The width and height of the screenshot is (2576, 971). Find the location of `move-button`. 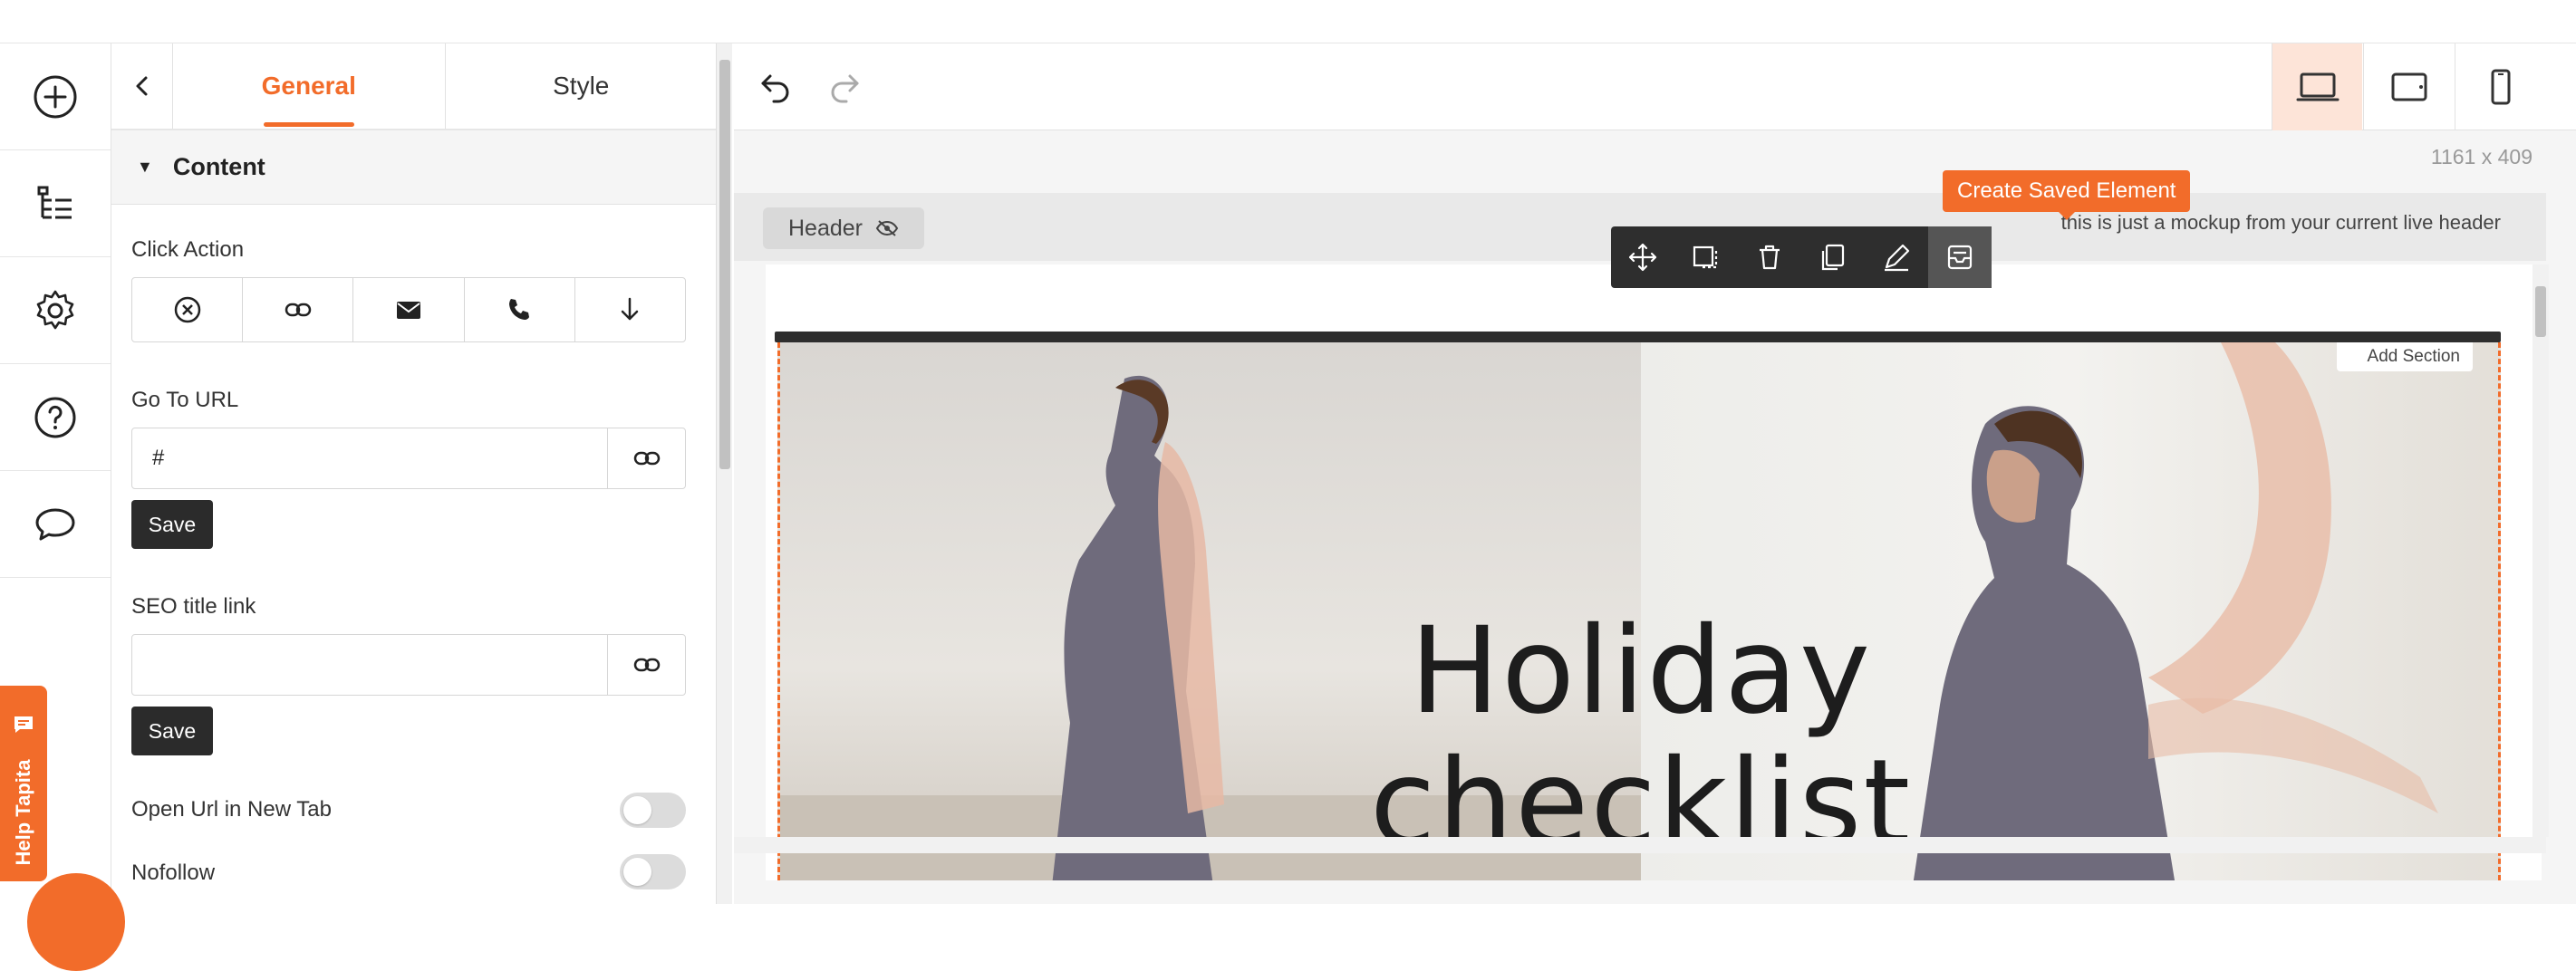

move-button is located at coordinates (1642, 257).